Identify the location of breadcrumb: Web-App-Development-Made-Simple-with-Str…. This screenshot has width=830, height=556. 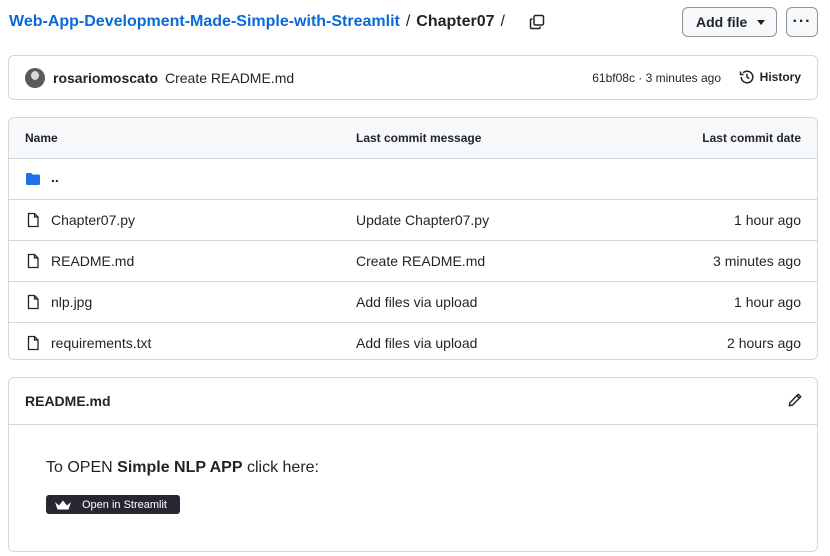
(257, 22).